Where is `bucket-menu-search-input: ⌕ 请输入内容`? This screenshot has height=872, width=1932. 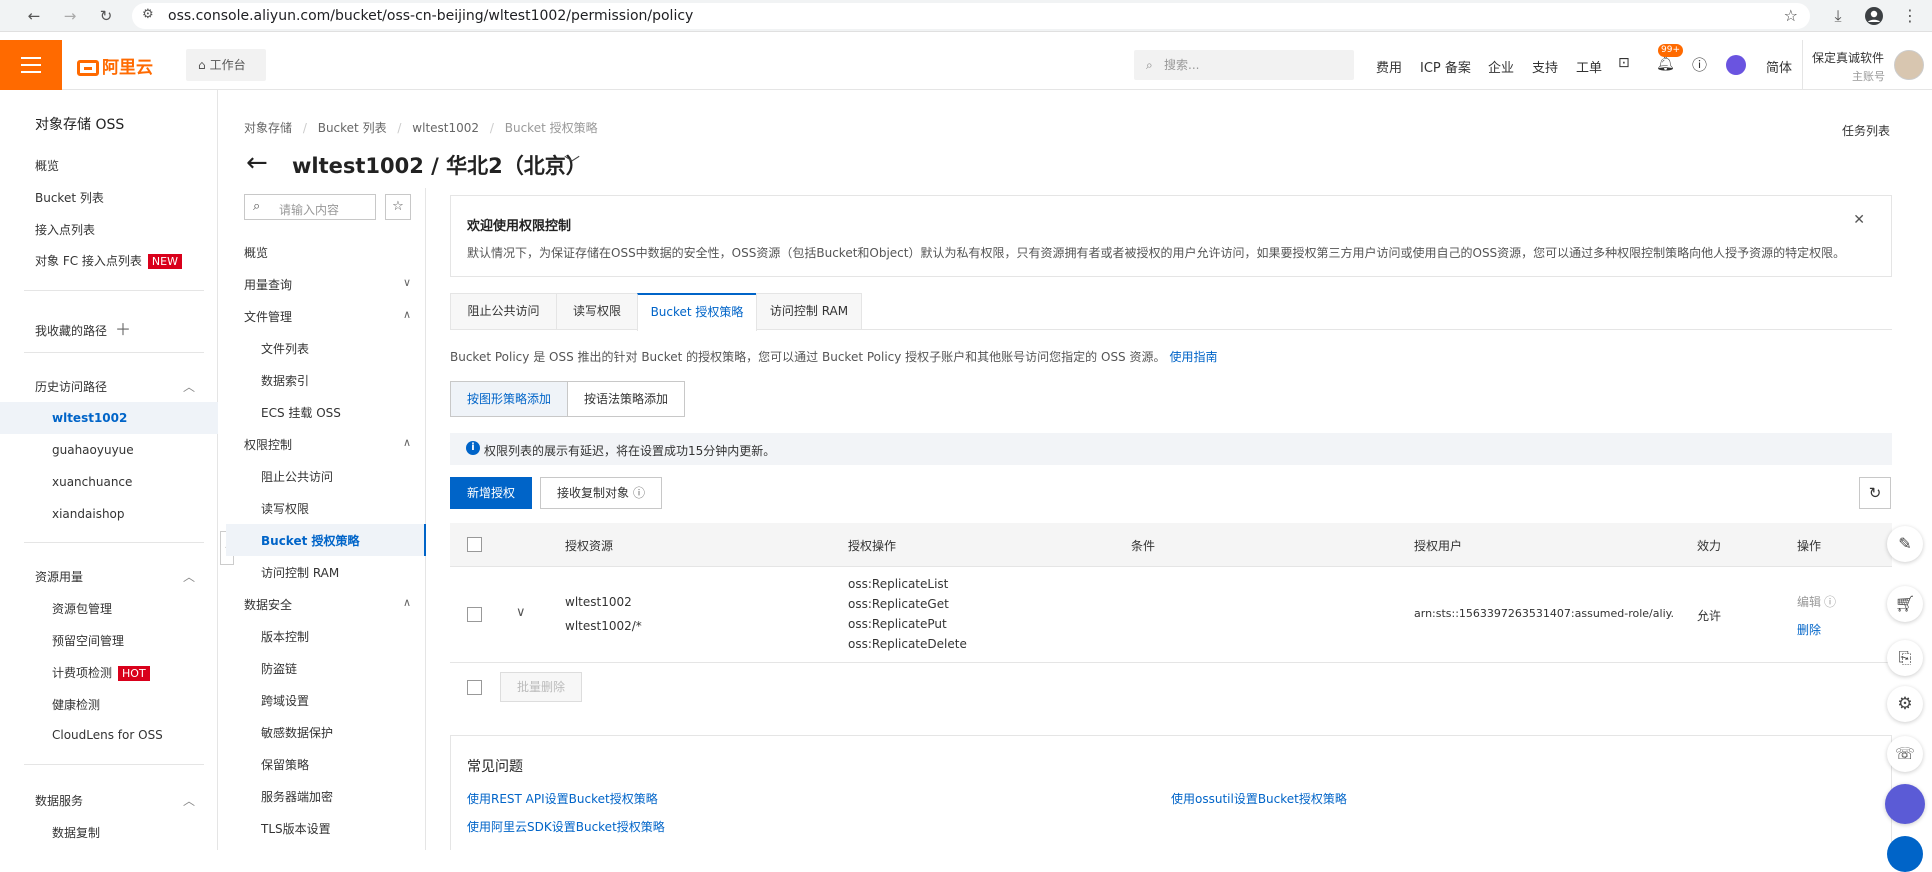 bucket-menu-search-input: ⌕ 请输入内容 is located at coordinates (310, 207).